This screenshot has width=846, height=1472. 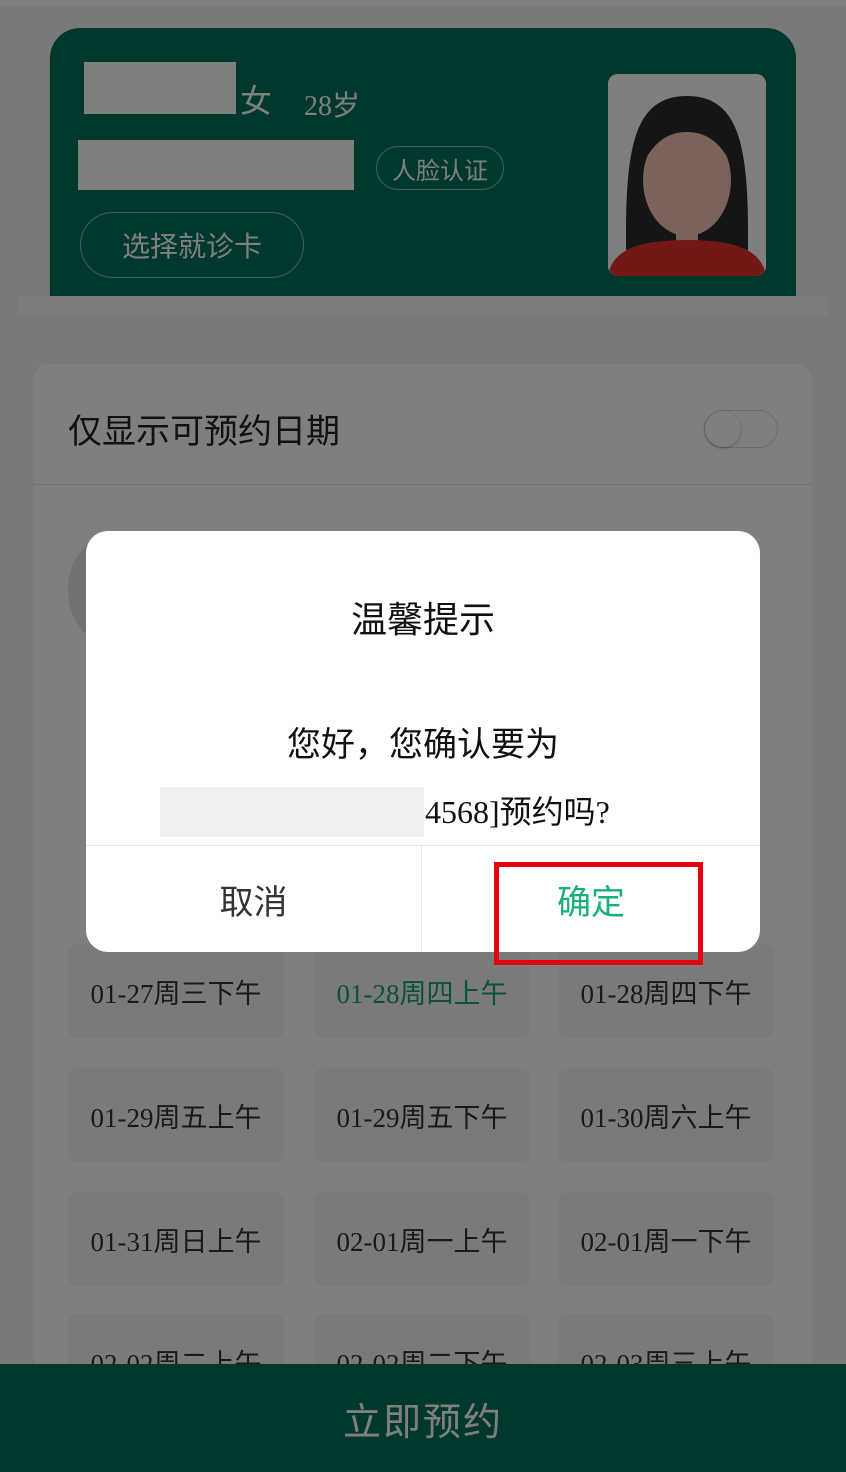 I want to click on dialog-message: 您好，您确认要为, so click(x=423, y=745).